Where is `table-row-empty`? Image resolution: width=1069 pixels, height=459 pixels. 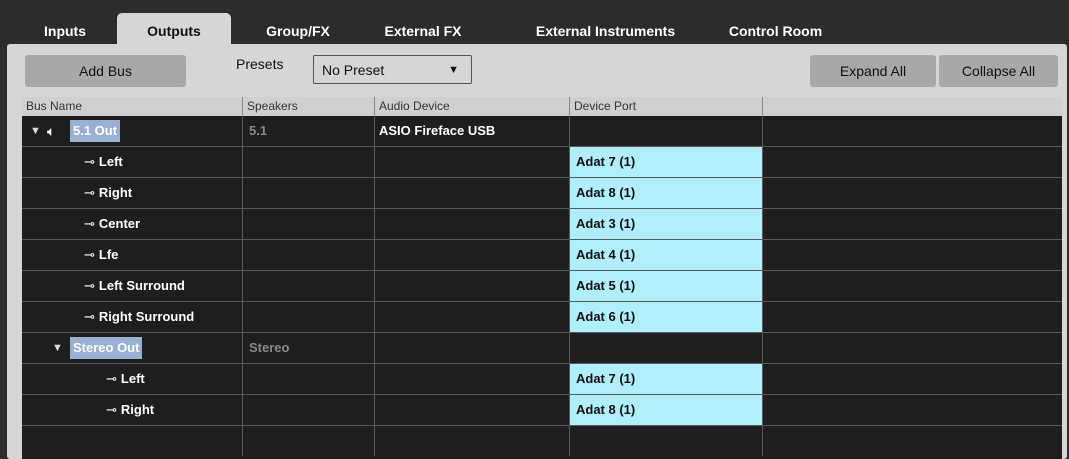
table-row-empty is located at coordinates (542, 441).